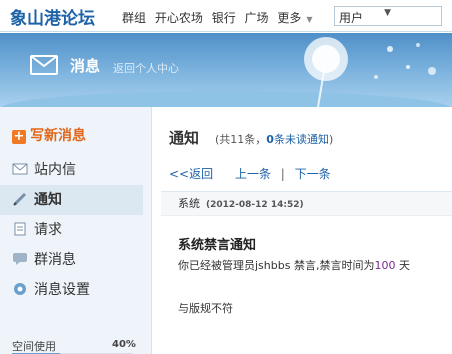  Describe the element at coordinates (184, 138) in the screenshot. I see `page-title: 通知` at that location.